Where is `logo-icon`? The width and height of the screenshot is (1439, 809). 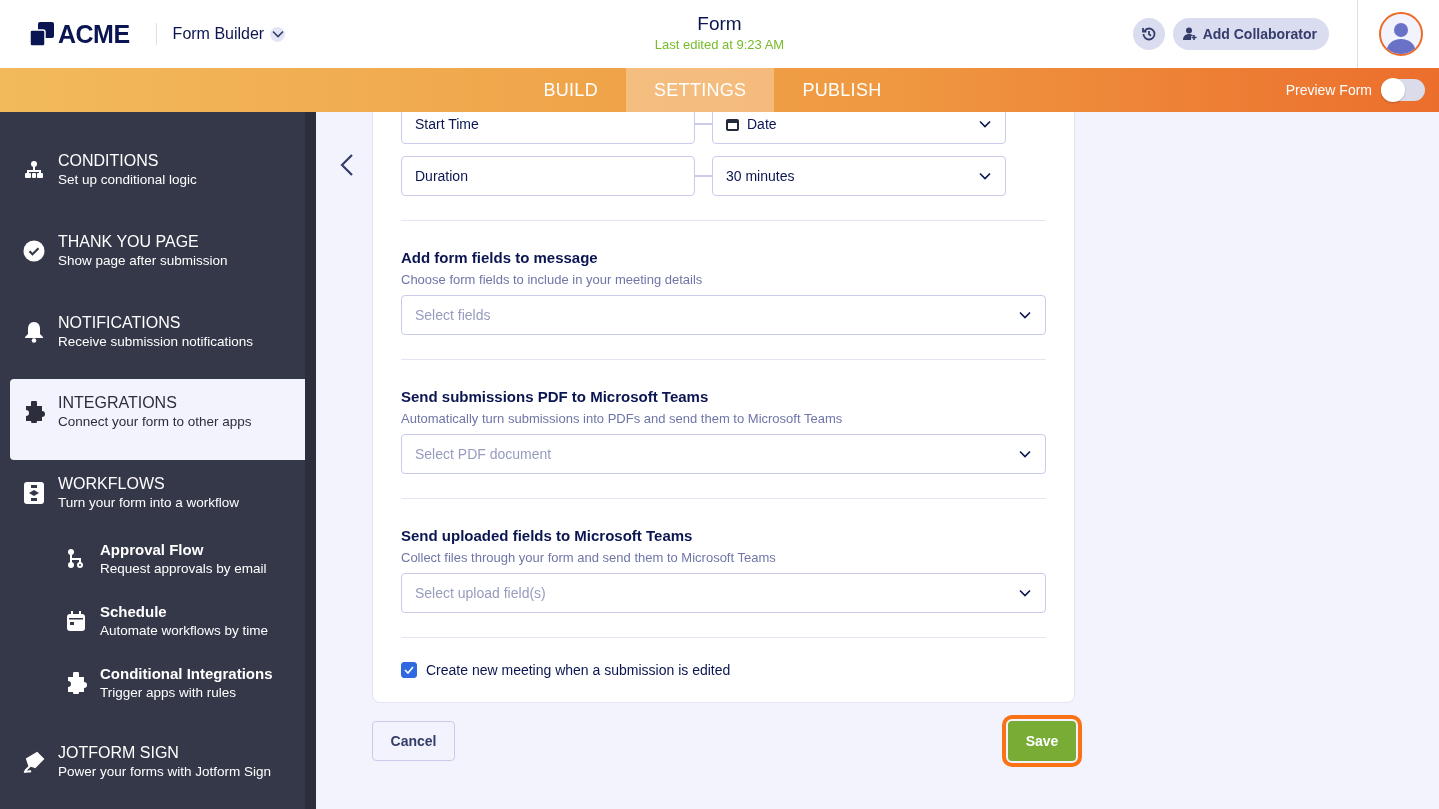
logo-icon is located at coordinates (42, 34).